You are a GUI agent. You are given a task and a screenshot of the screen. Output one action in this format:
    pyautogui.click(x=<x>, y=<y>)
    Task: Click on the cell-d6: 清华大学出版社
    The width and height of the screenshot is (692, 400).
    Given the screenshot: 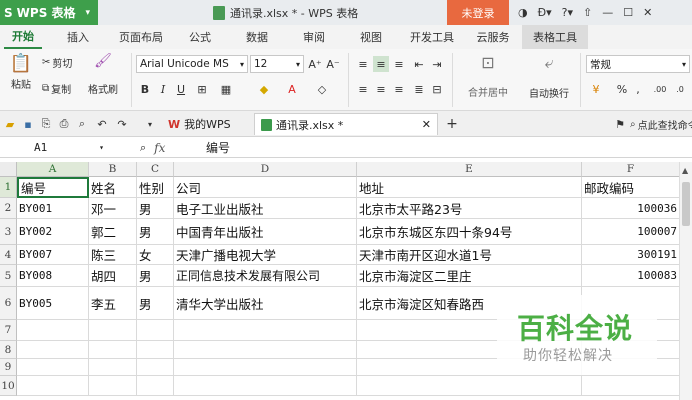 What is the action you would take?
    pyautogui.click(x=265, y=303)
    